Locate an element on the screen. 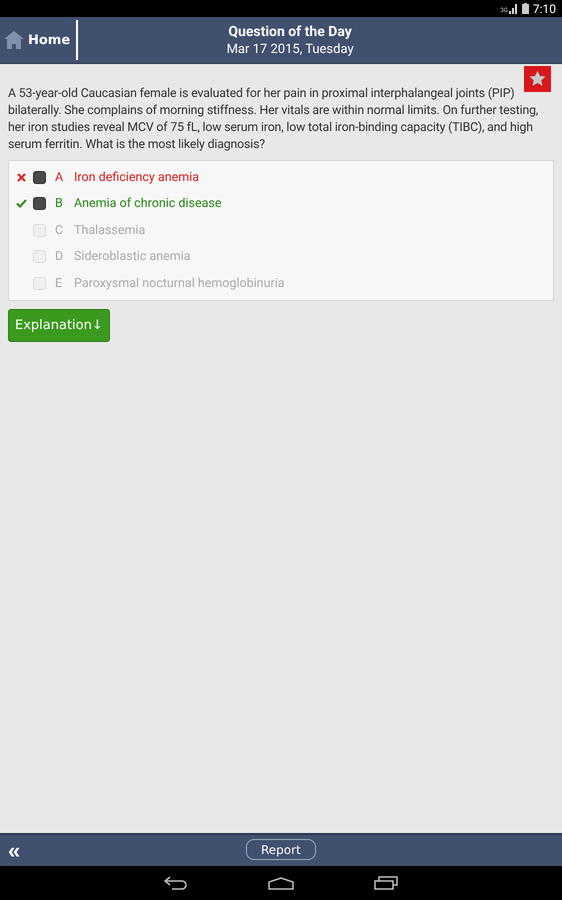  option-letter: B is located at coordinates (59, 204).